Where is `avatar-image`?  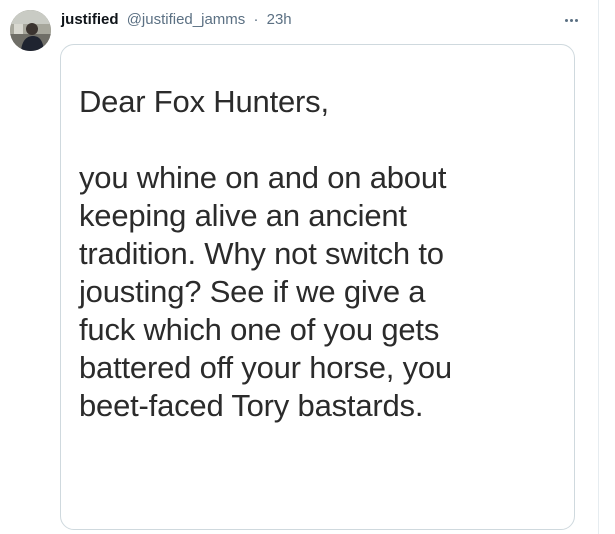
avatar-image is located at coordinates (30, 30).